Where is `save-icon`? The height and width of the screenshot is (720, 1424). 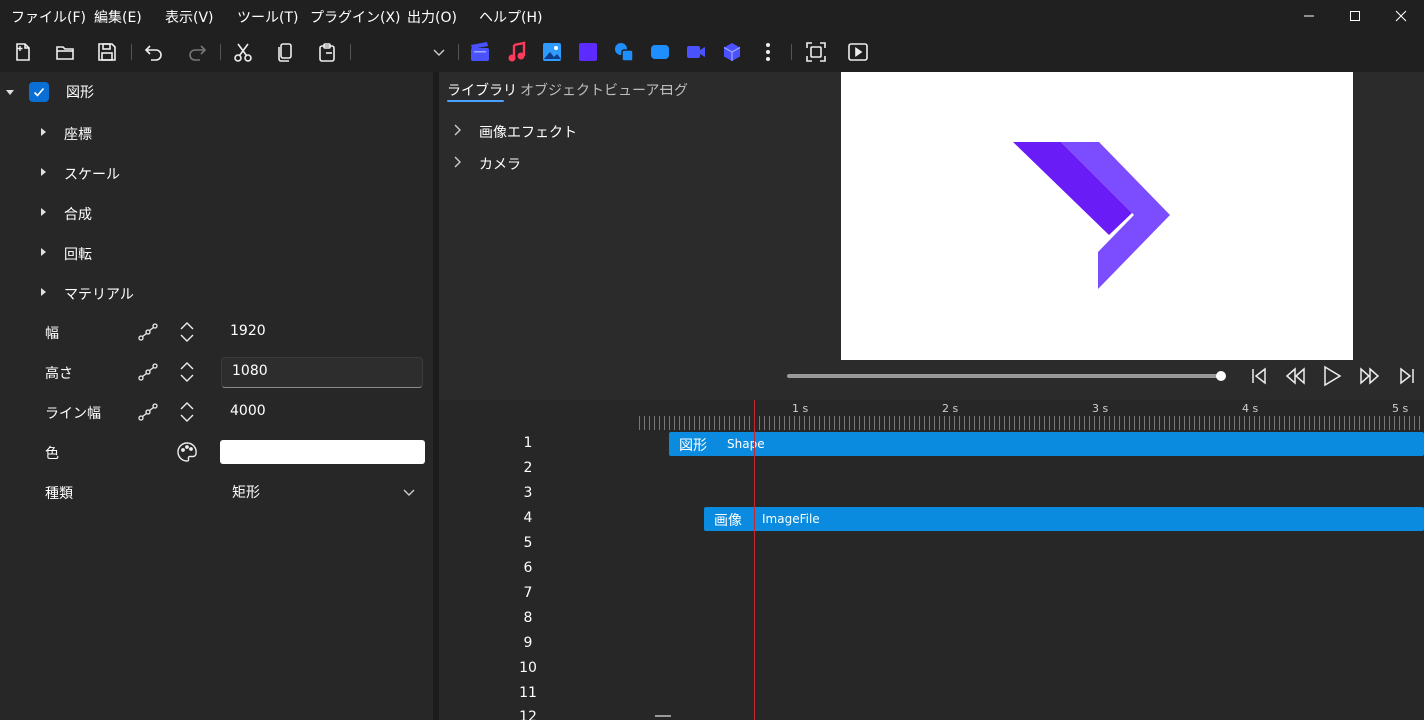
save-icon is located at coordinates (107, 52).